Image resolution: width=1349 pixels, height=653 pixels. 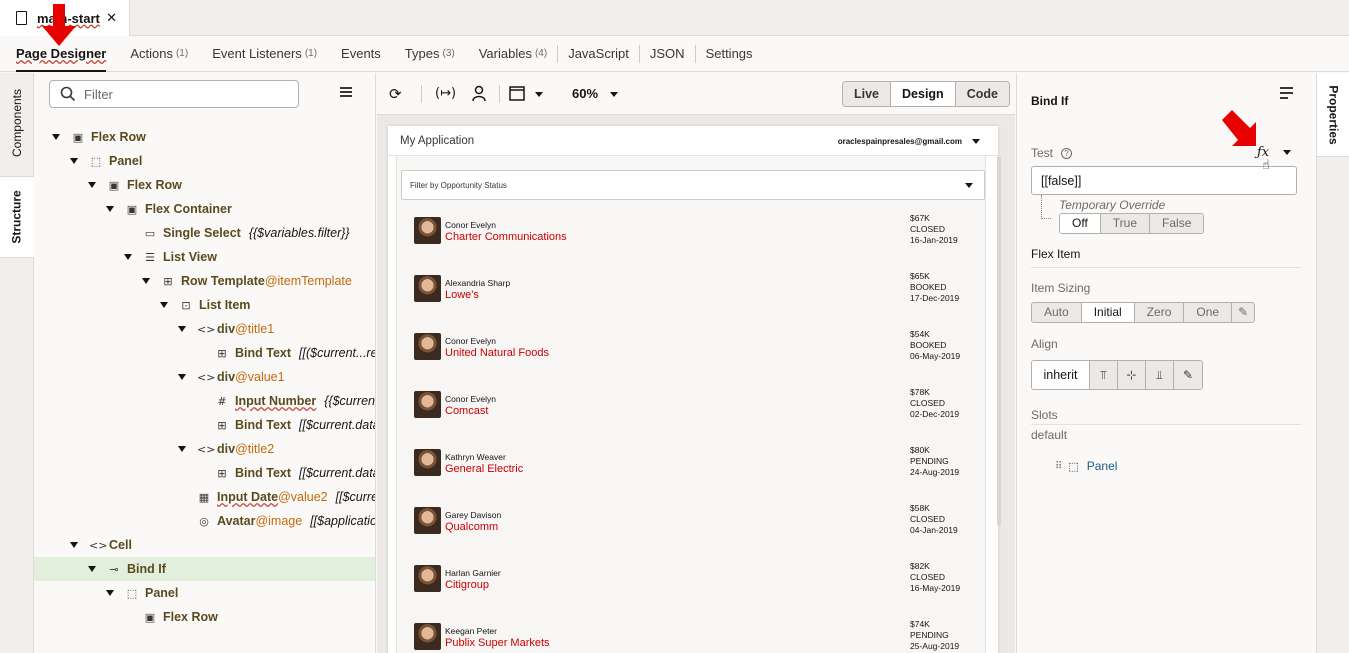 I want to click on user-icon, so click(x=479, y=93).